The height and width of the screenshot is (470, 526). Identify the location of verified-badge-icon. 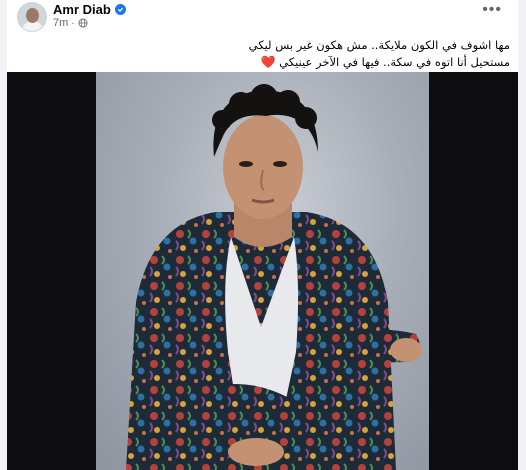
(120, 9).